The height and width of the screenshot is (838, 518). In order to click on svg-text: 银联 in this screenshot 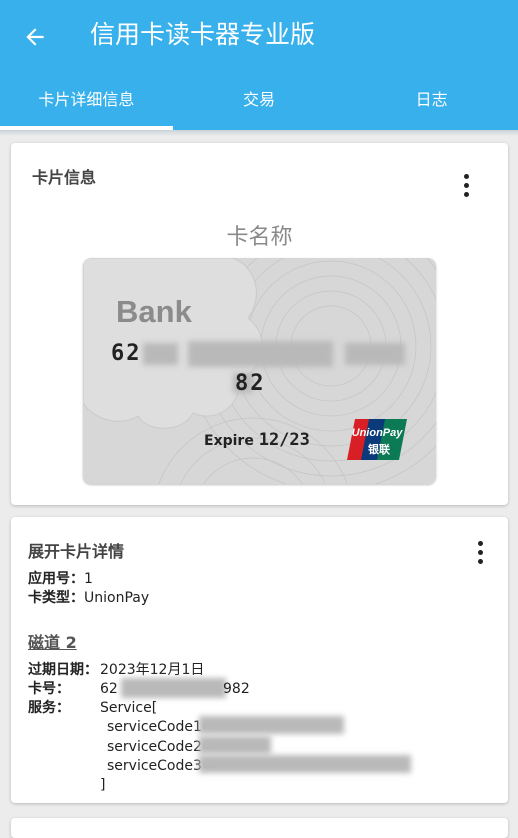, I will do `click(379, 449)`.